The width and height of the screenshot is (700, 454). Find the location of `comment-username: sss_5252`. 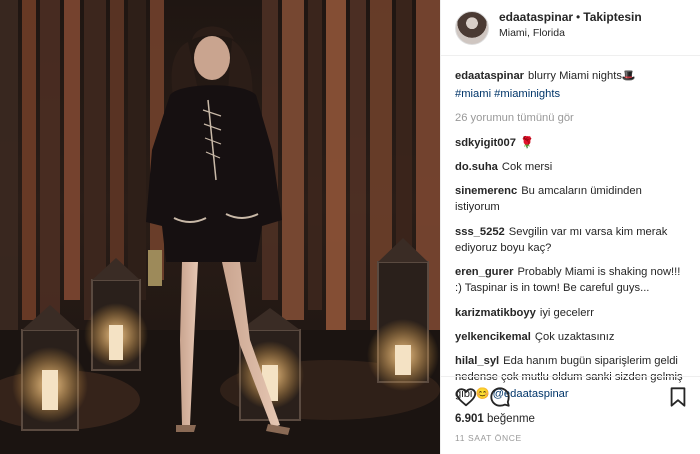

comment-username: sss_5252 is located at coordinates (480, 232).